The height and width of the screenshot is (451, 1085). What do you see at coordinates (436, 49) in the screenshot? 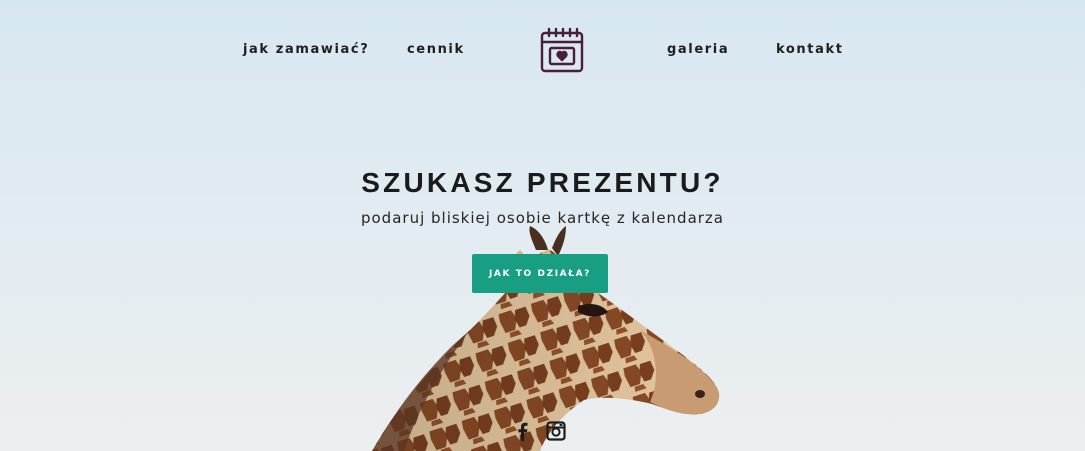
I see `nav-link-pricing: cennik` at bounding box center [436, 49].